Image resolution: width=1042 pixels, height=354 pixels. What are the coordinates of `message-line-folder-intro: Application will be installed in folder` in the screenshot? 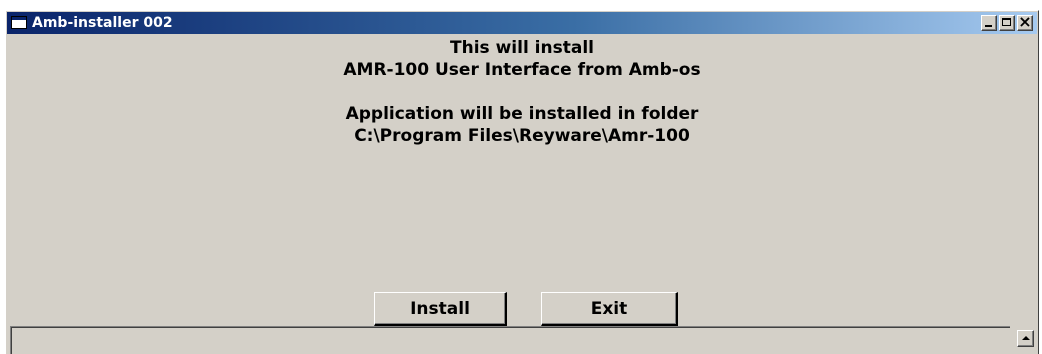 It's located at (522, 114).